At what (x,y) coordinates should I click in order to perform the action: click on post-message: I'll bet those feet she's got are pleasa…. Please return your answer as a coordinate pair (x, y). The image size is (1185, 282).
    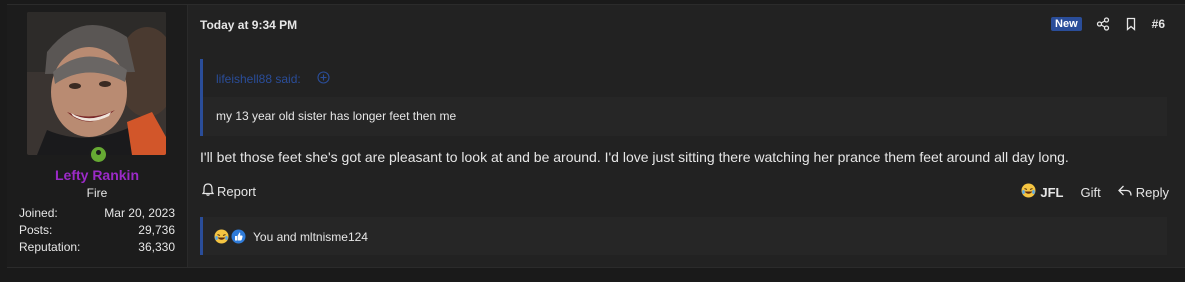
    Looking at the image, I should click on (634, 157).